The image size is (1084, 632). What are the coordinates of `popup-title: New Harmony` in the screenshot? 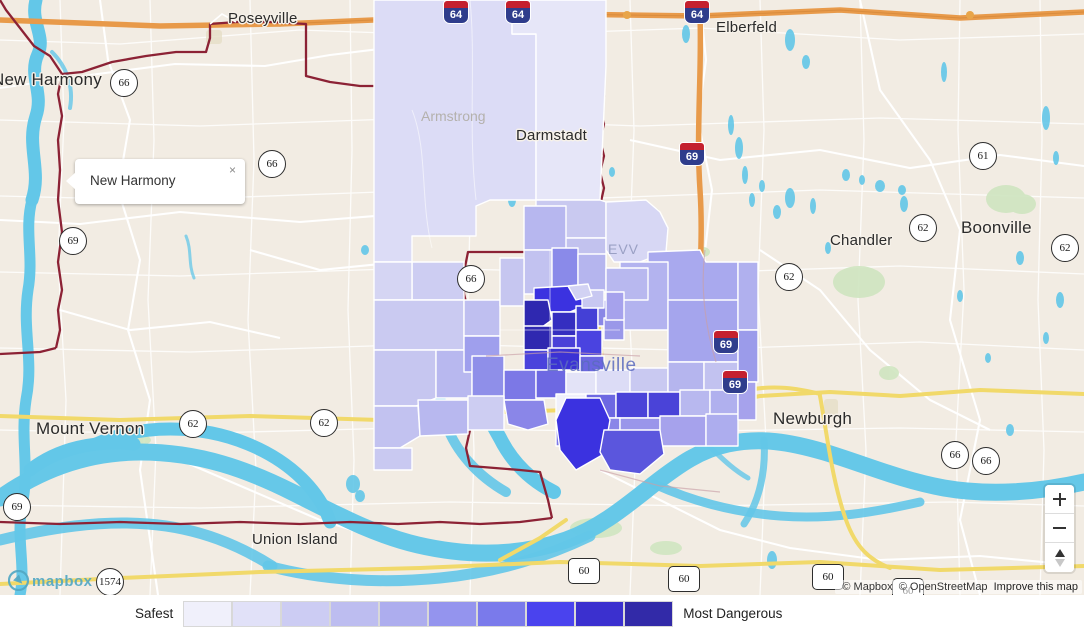 It's located at (133, 180).